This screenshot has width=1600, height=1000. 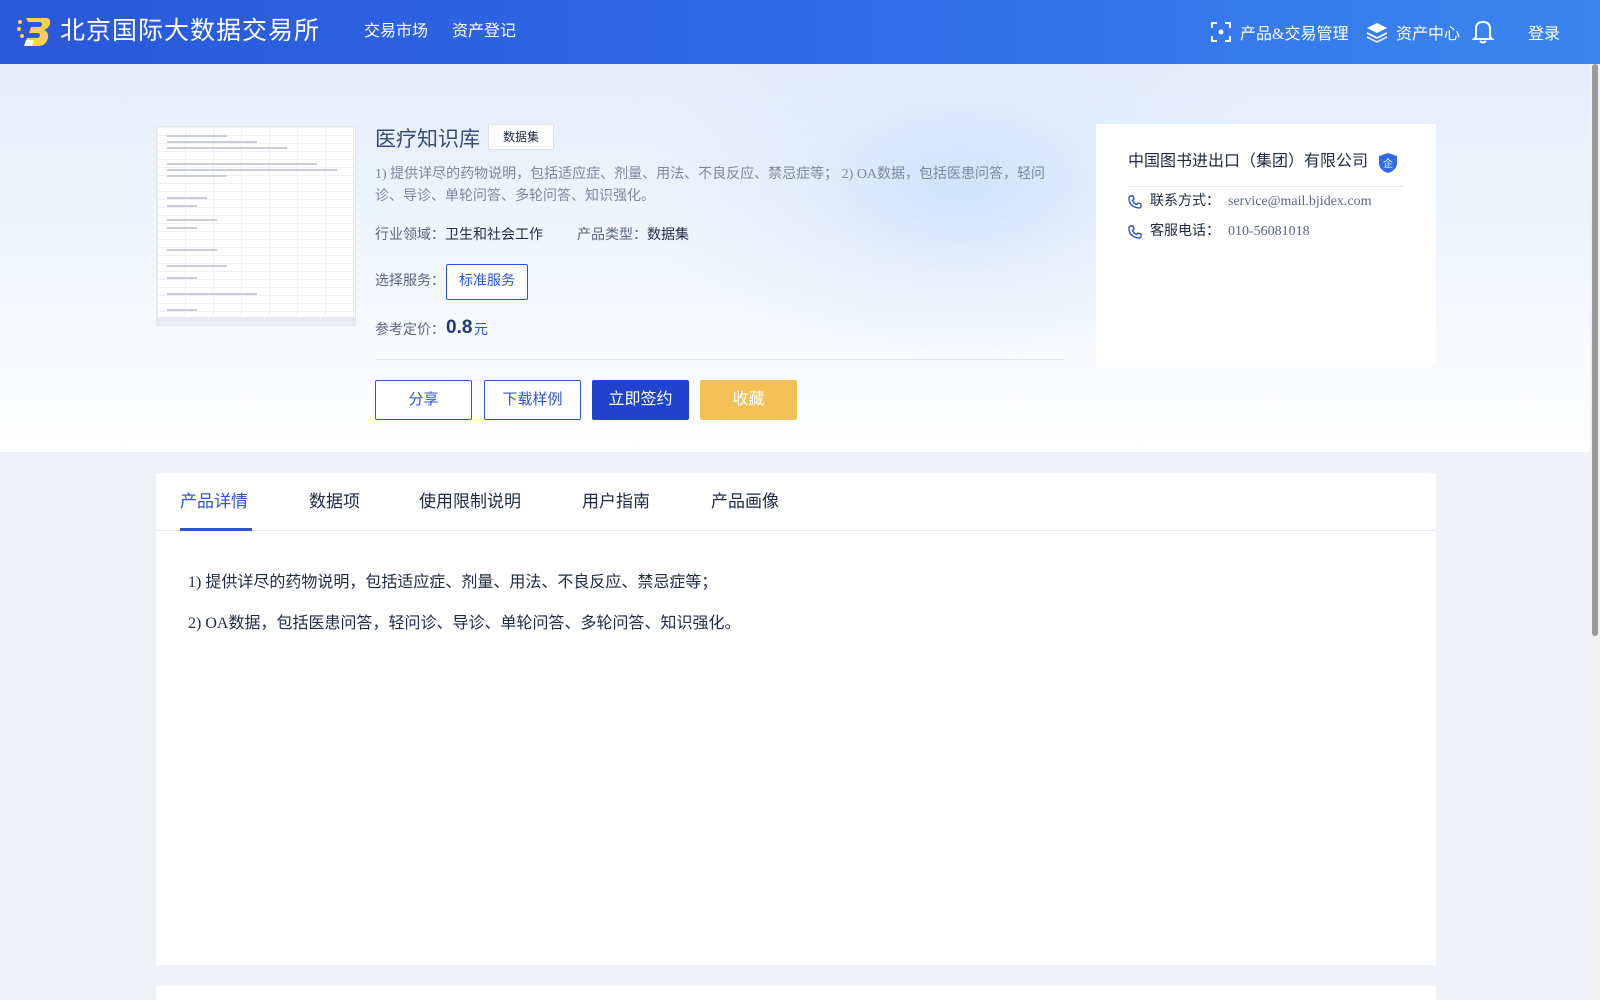 I want to click on site-title: 北京国际大数据交易所, so click(x=190, y=32).